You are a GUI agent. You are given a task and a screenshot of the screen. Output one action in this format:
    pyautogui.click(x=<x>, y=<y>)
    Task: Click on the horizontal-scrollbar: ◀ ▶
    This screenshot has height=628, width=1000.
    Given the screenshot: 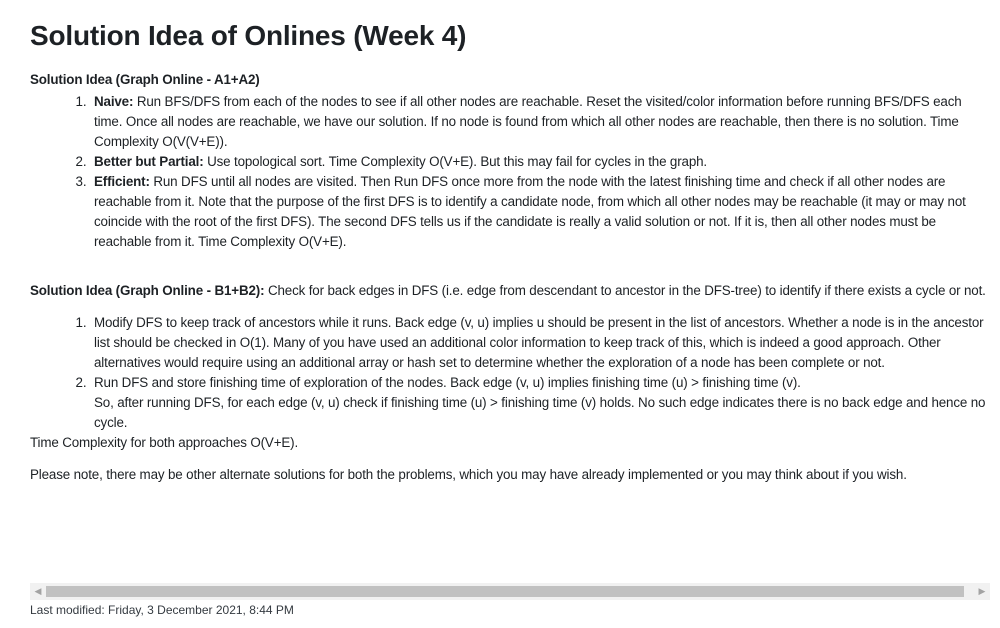 What is the action you would take?
    pyautogui.click(x=510, y=591)
    